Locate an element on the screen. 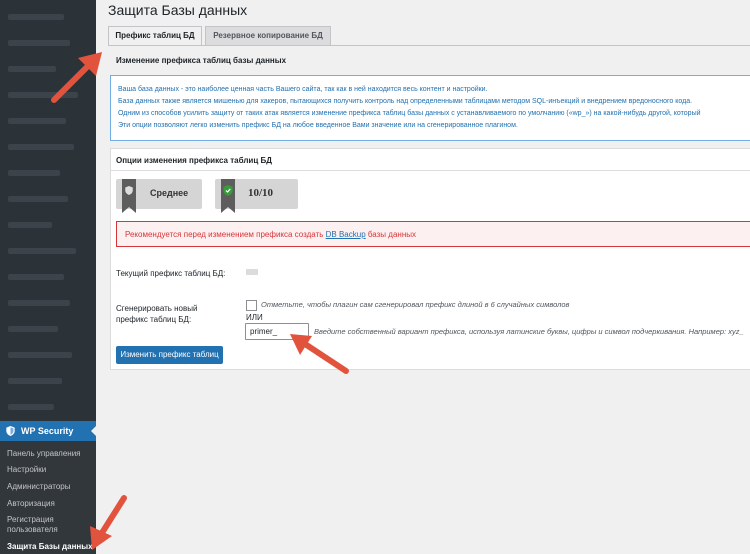 This screenshot has width=750, height=554. sidebar-item-label: WP Security is located at coordinates (47, 431).